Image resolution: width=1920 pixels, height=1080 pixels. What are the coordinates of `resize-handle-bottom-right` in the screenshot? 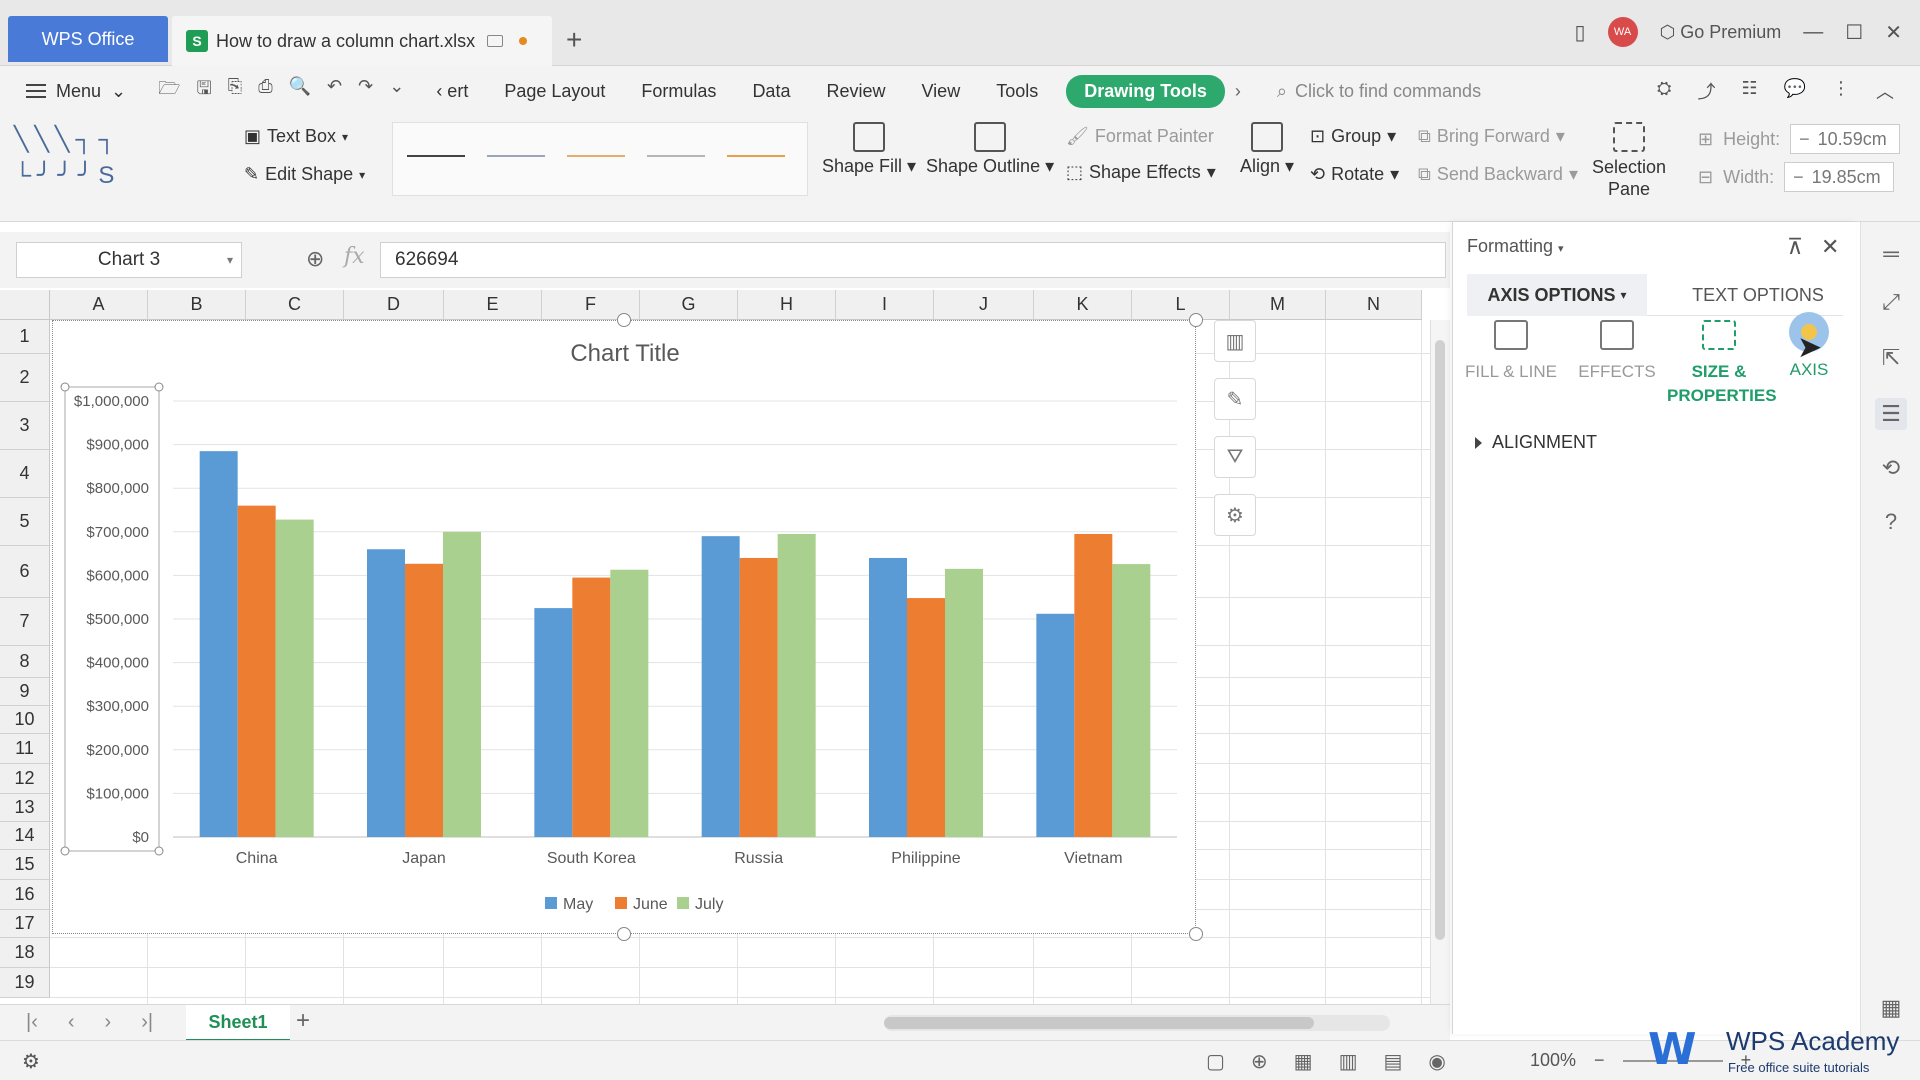 It's located at (1196, 934).